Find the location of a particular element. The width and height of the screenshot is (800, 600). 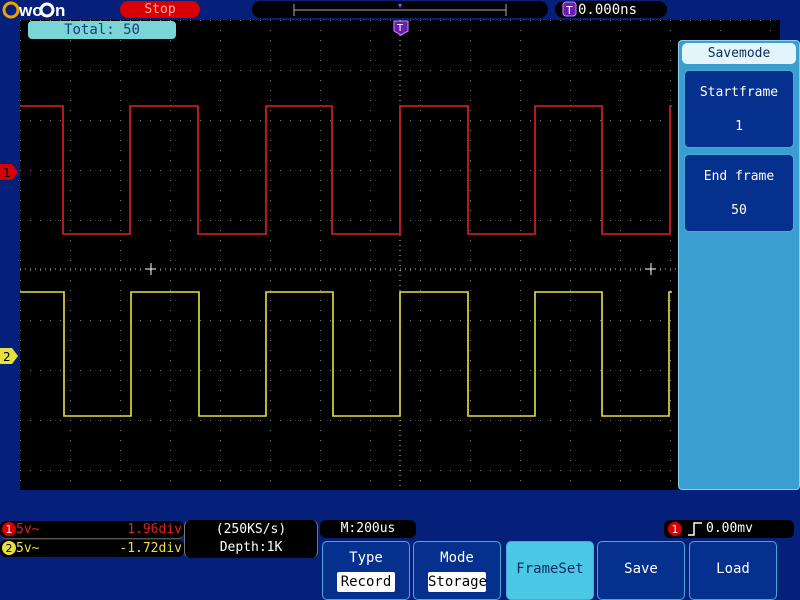

mode-label: Mode is located at coordinates (457, 558).